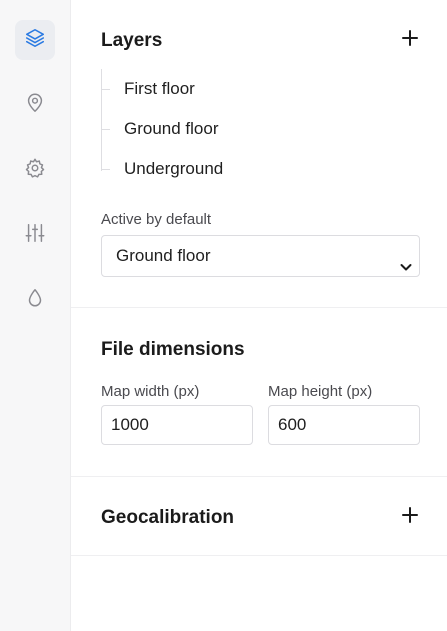  Describe the element at coordinates (163, 255) in the screenshot. I see `active-layer-value: Ground floor` at that location.